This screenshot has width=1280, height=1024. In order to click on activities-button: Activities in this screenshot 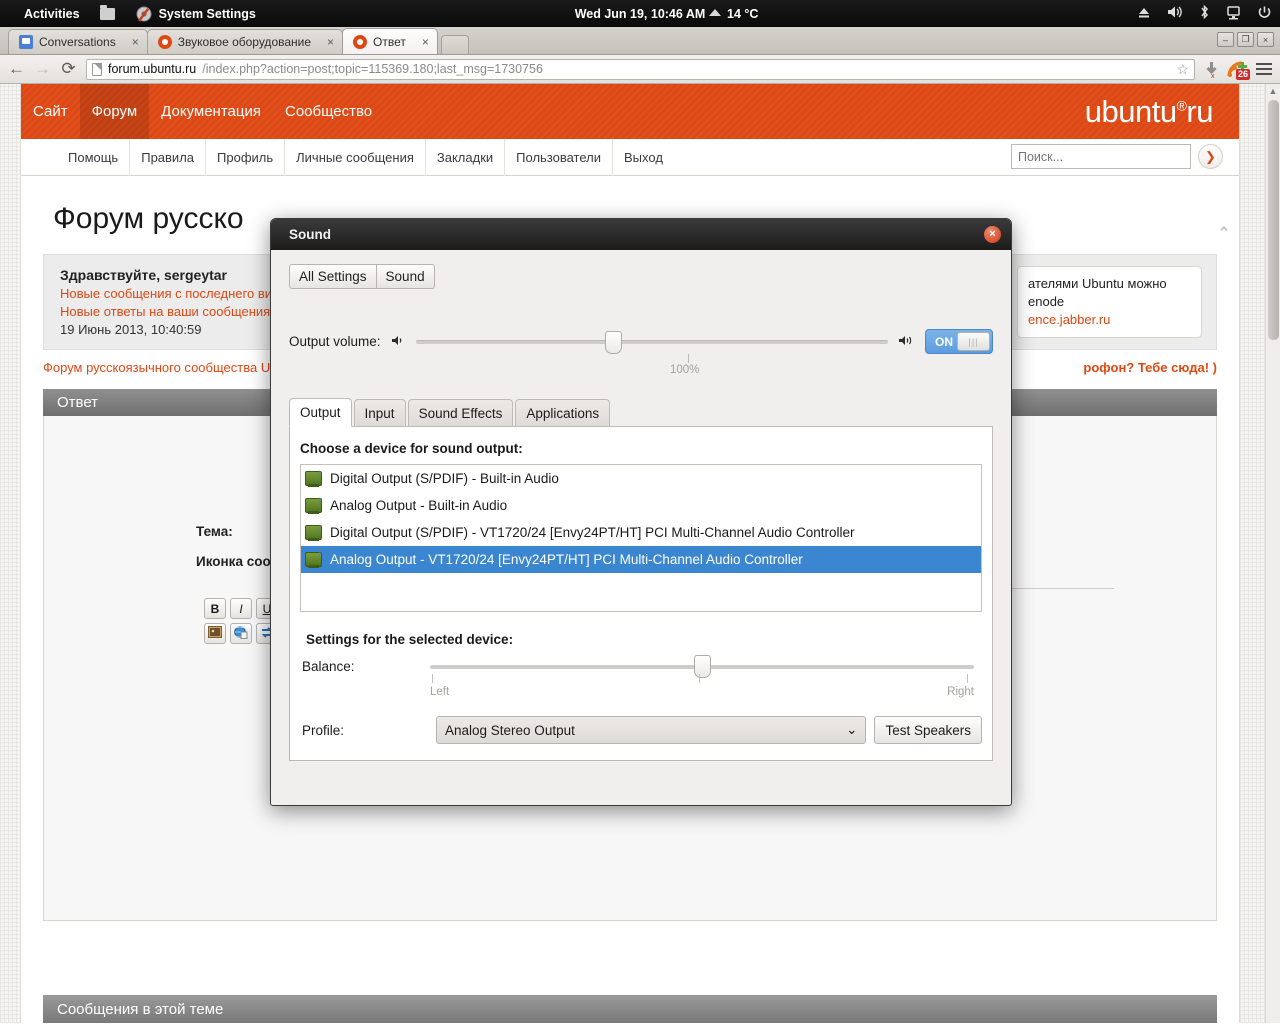, I will do `click(45, 13)`.